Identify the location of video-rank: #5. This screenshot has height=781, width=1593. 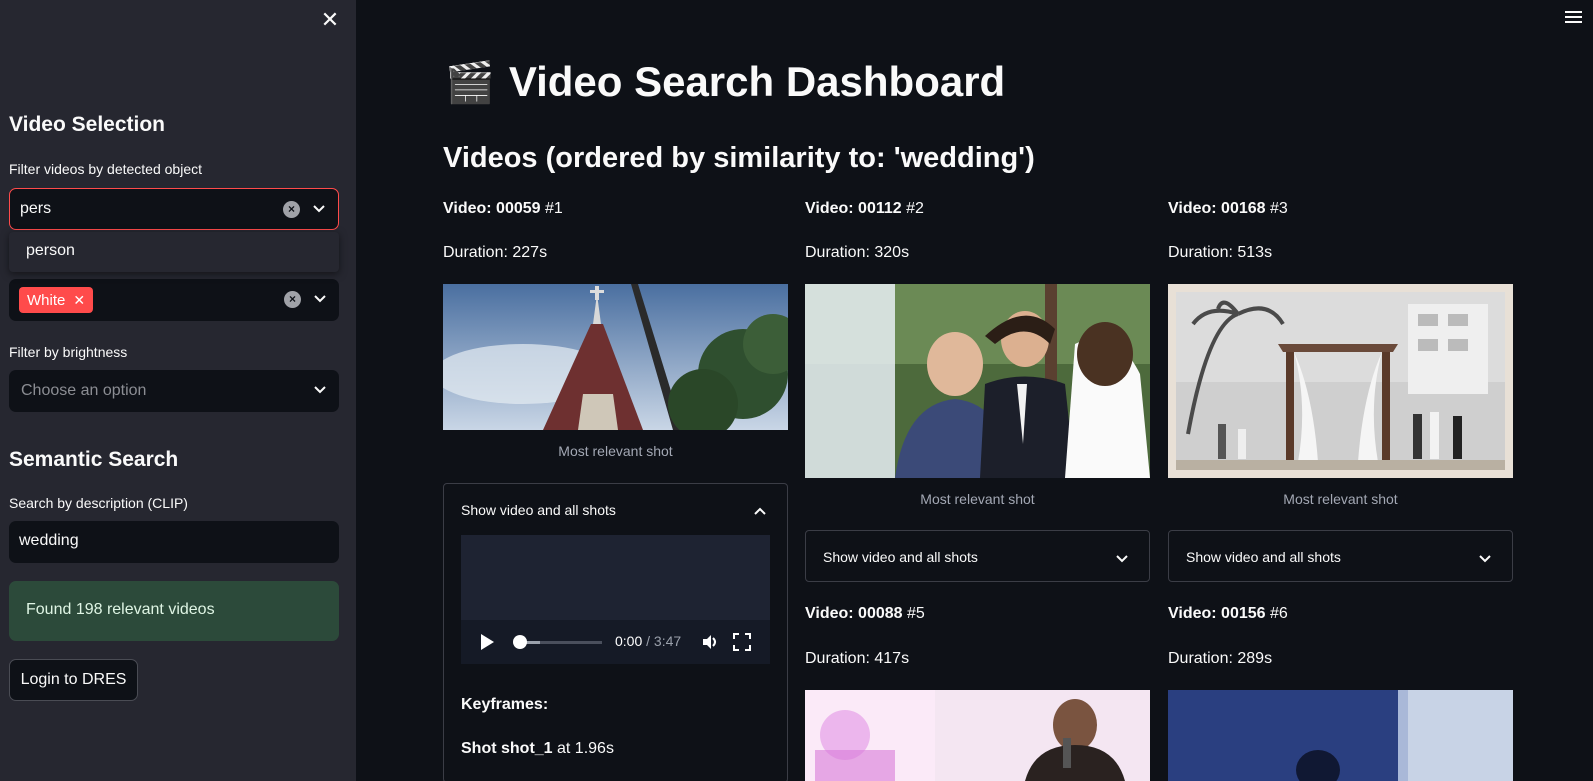
(916, 613).